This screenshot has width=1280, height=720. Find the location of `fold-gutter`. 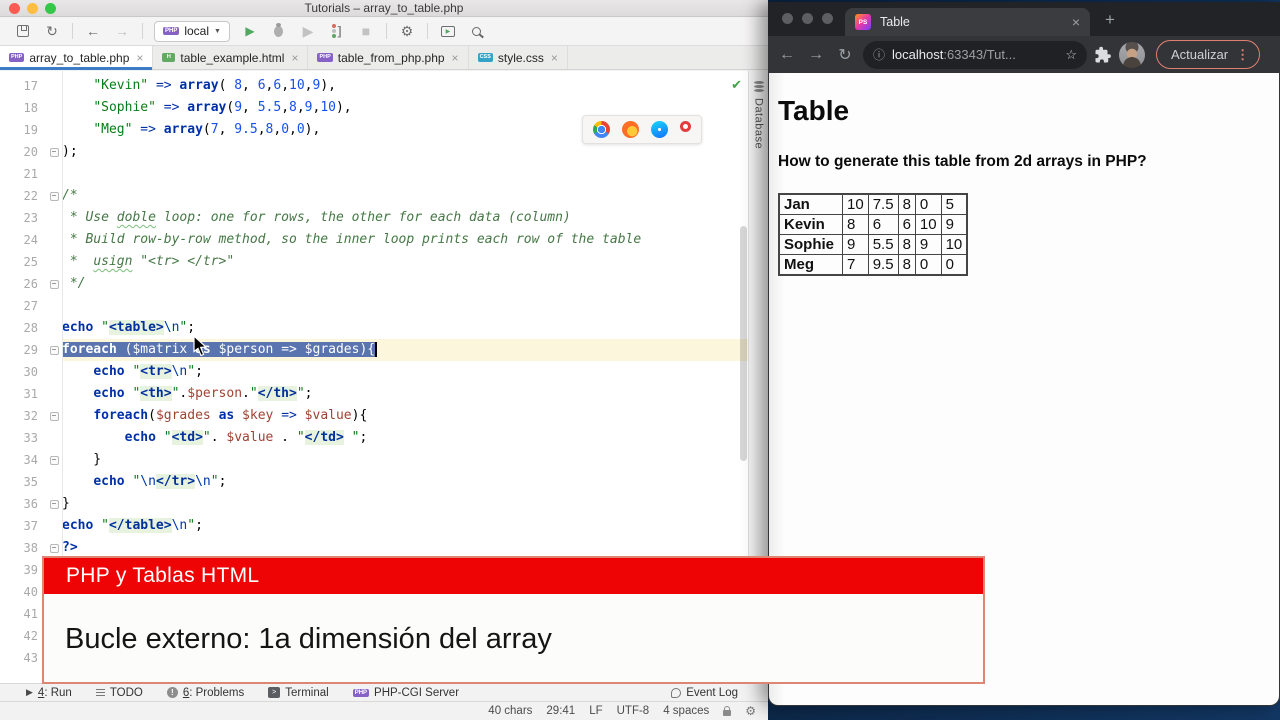

fold-gutter is located at coordinates (54, 394).